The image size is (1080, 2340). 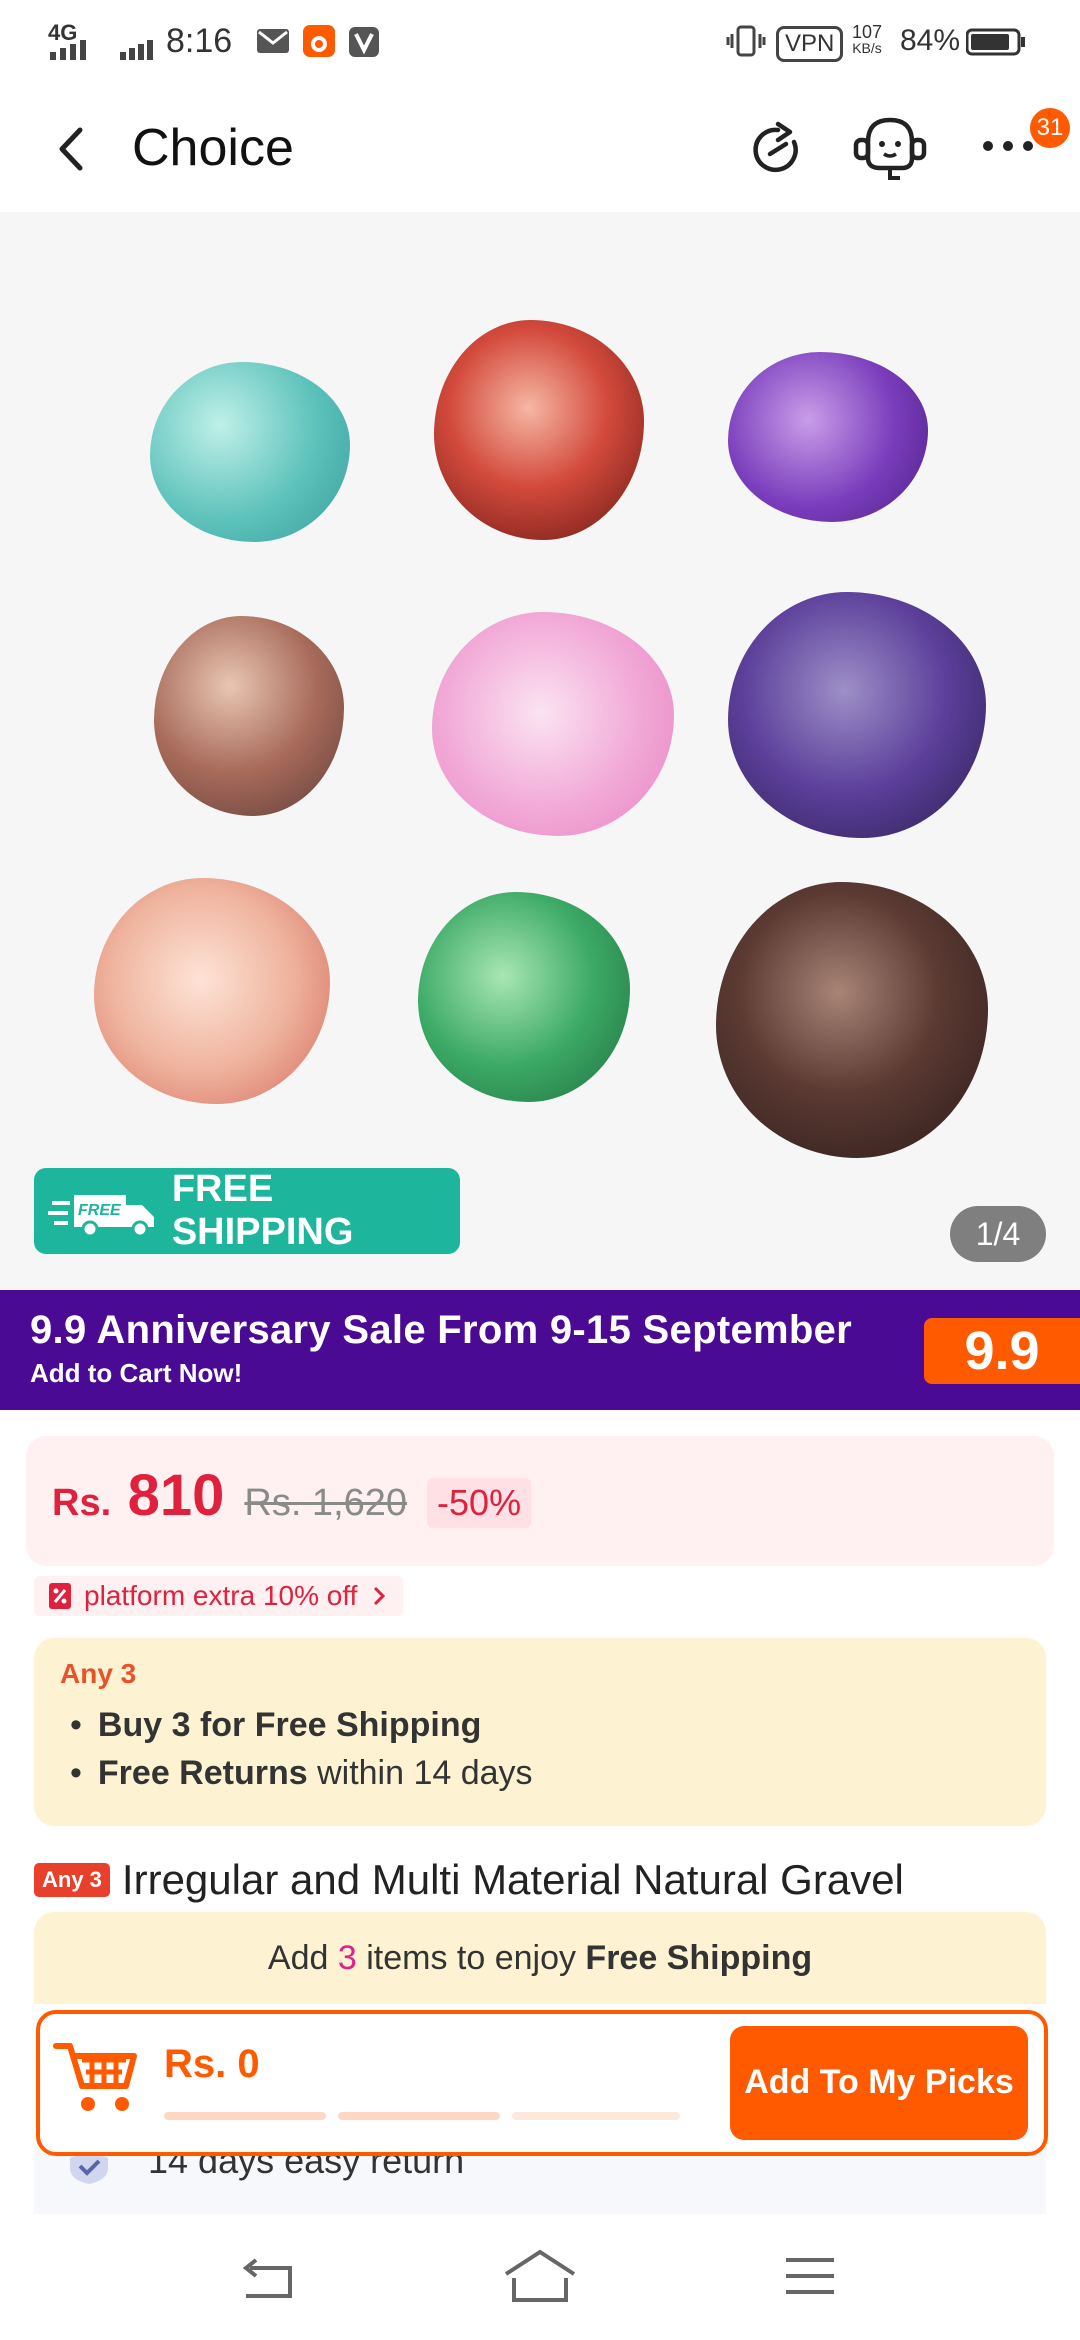 What do you see at coordinates (68, 50) in the screenshot?
I see `signal-icon` at bounding box center [68, 50].